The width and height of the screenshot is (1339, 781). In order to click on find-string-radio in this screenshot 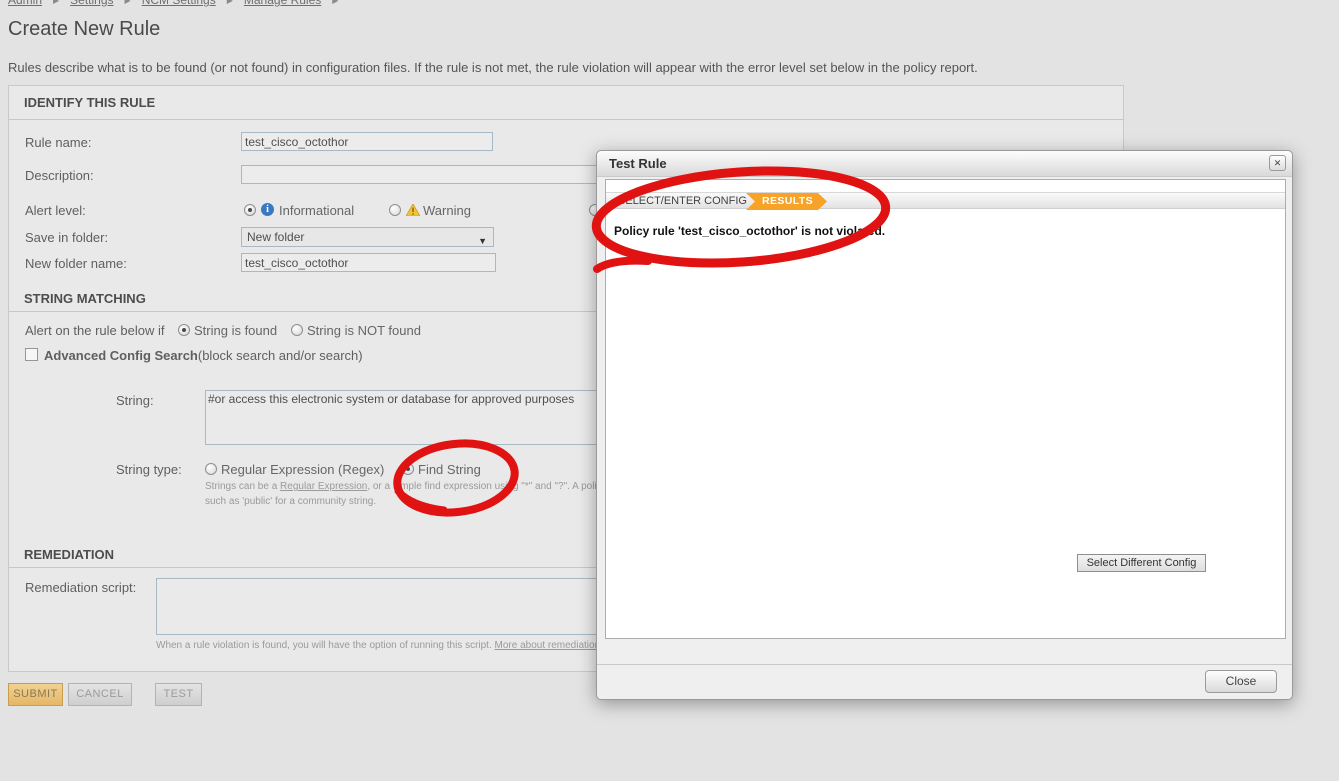, I will do `click(408, 469)`.